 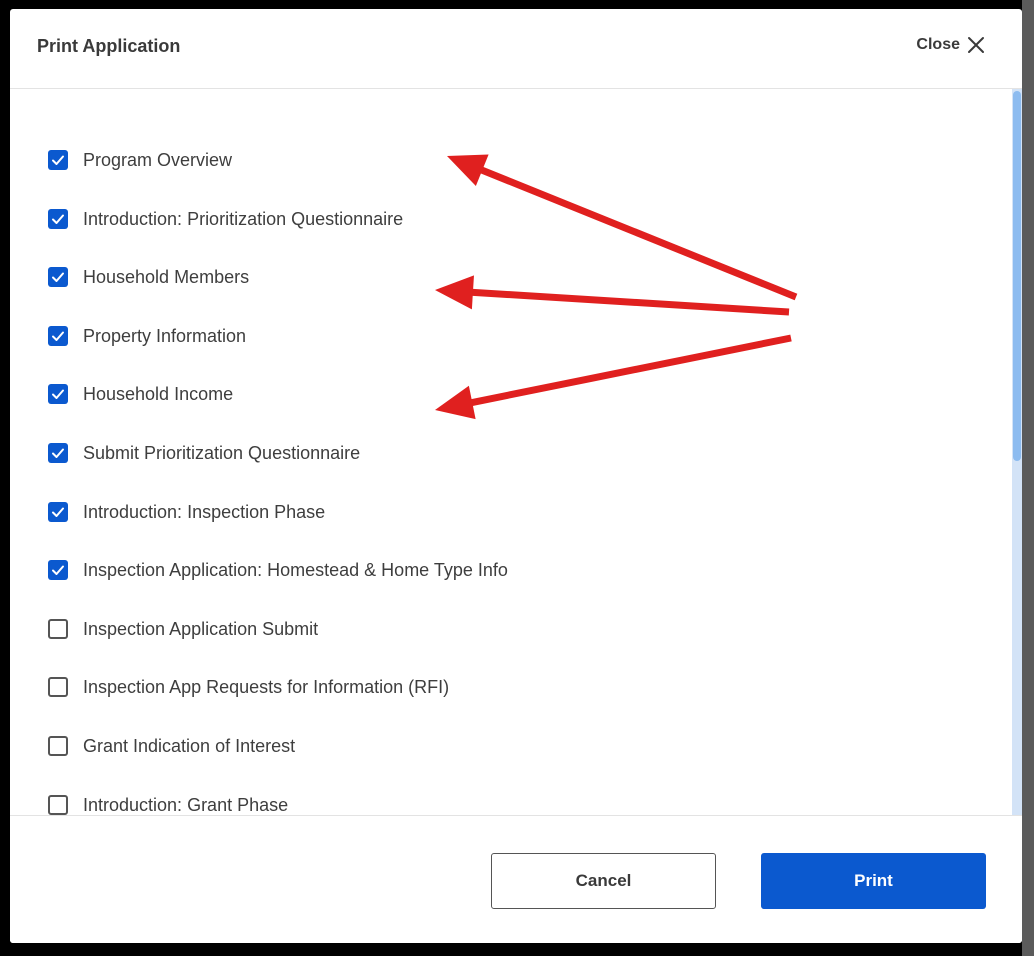 I want to click on dialog-title: Print Application, so click(x=109, y=46).